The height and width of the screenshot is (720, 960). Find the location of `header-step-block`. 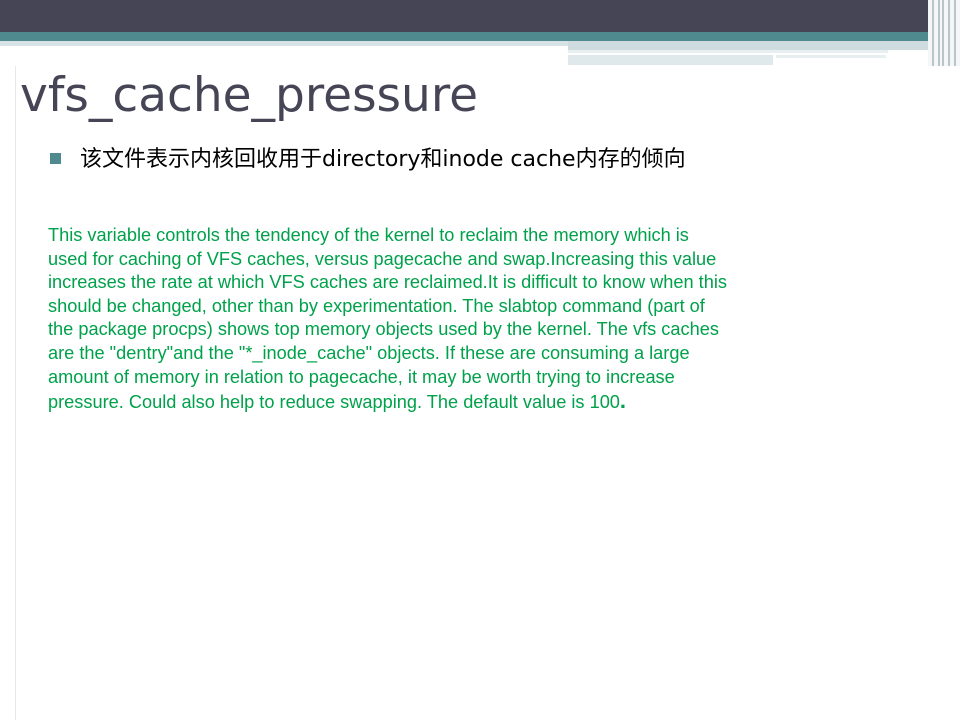

header-step-block is located at coordinates (670, 60).